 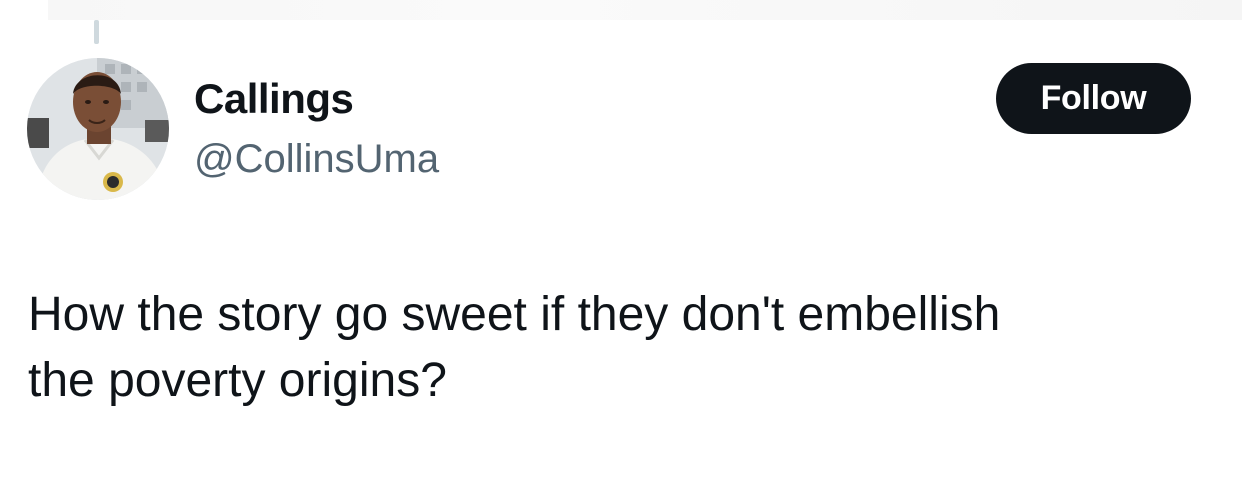 I want to click on tweet-text-line-2: the poverty origins?, so click(x=237, y=380).